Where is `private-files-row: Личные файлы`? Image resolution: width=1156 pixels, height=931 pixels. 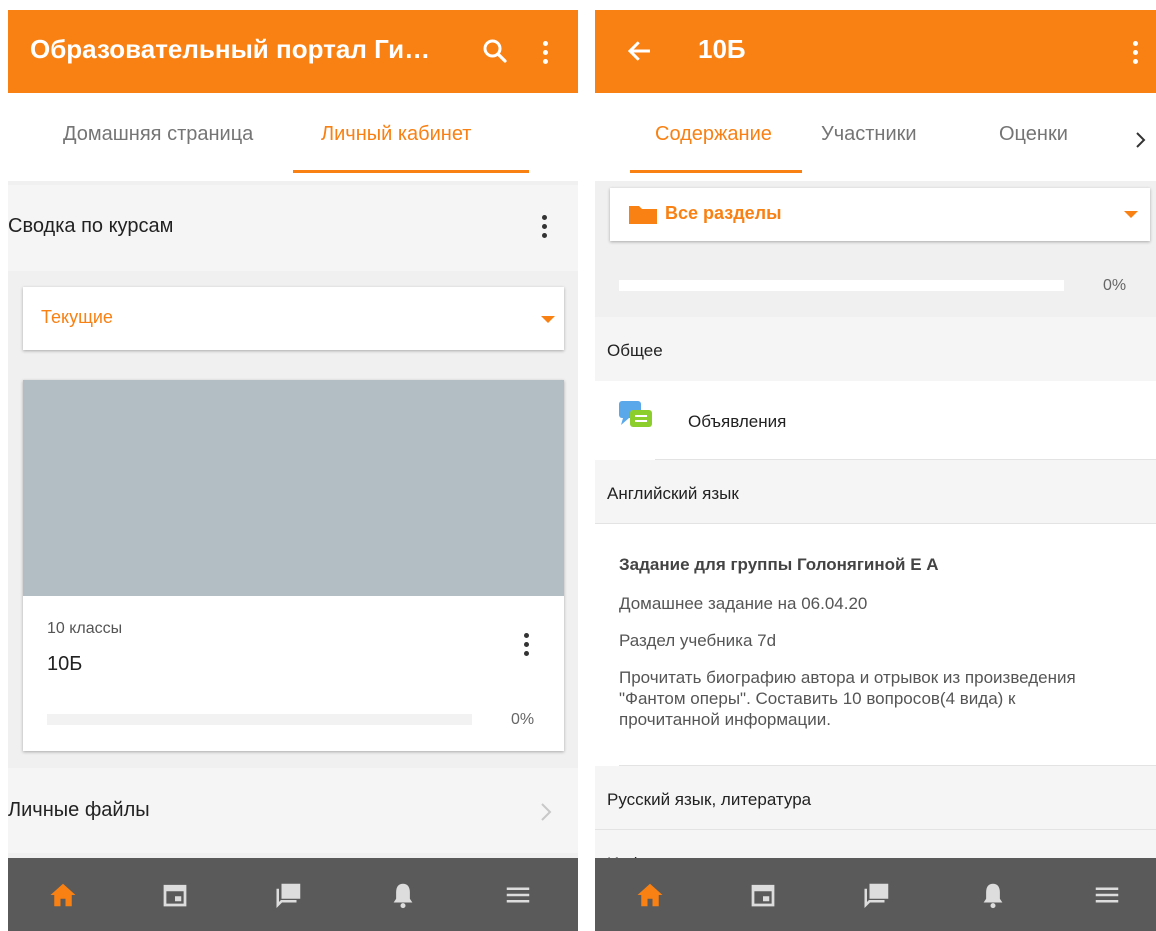
private-files-row: Личные файлы is located at coordinates (293, 810).